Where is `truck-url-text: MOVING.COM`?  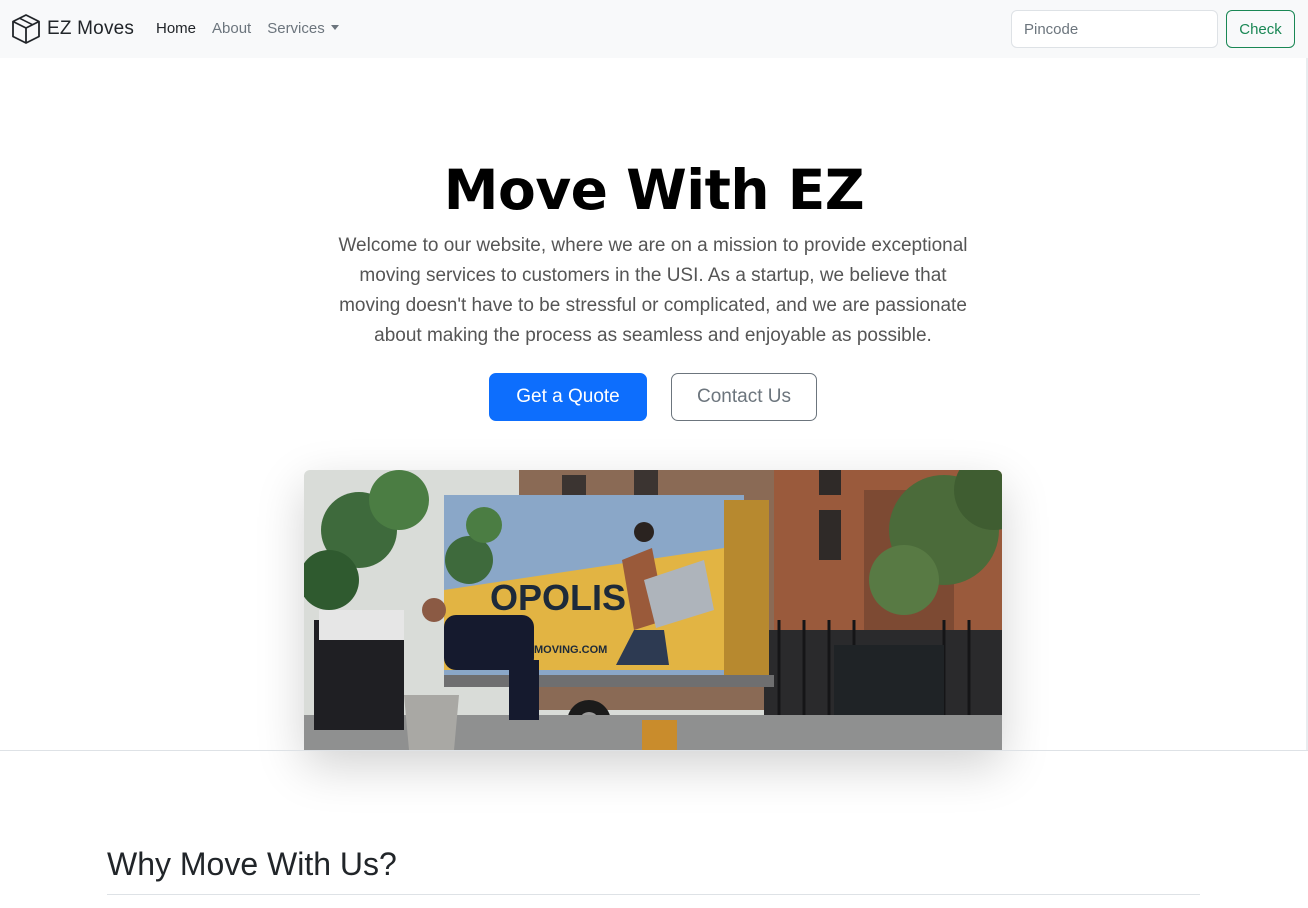
truck-url-text: MOVING.COM is located at coordinates (570, 650).